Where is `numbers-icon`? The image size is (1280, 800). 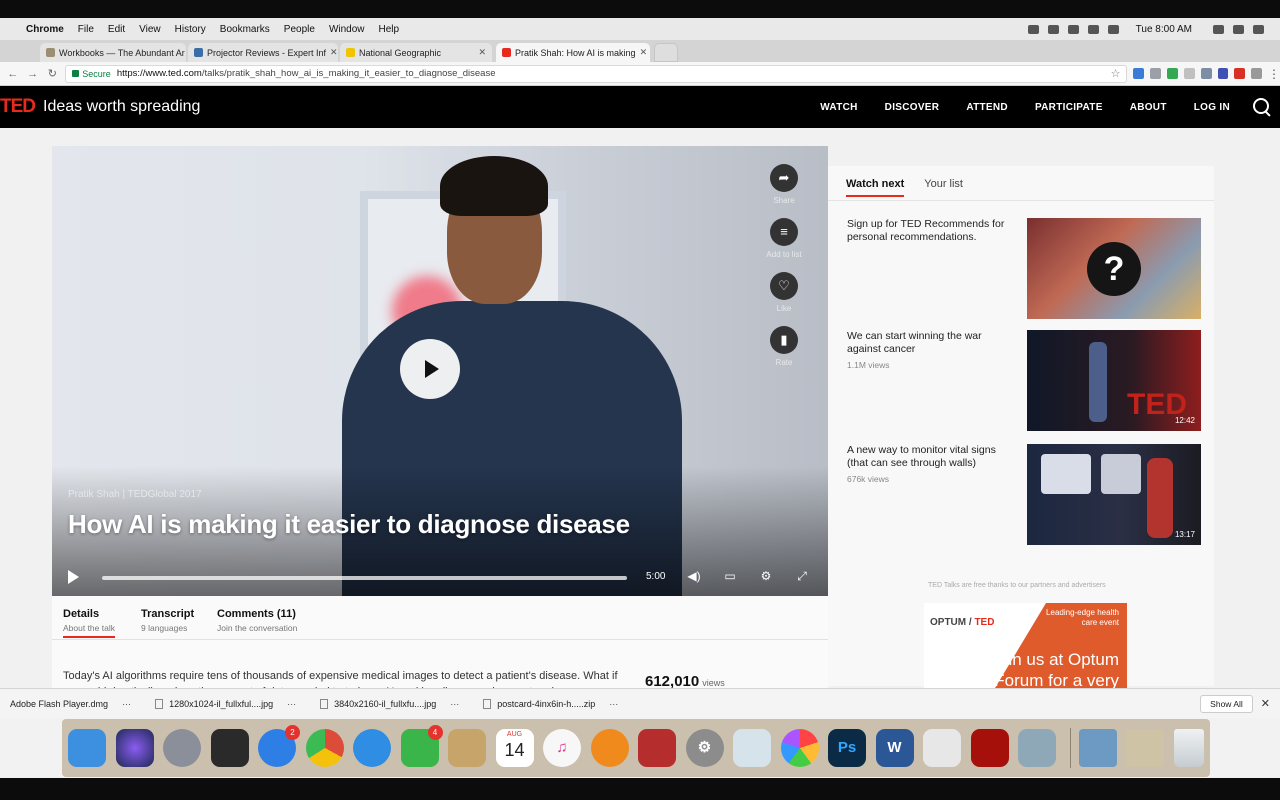 numbers-icon is located at coordinates (942, 748).